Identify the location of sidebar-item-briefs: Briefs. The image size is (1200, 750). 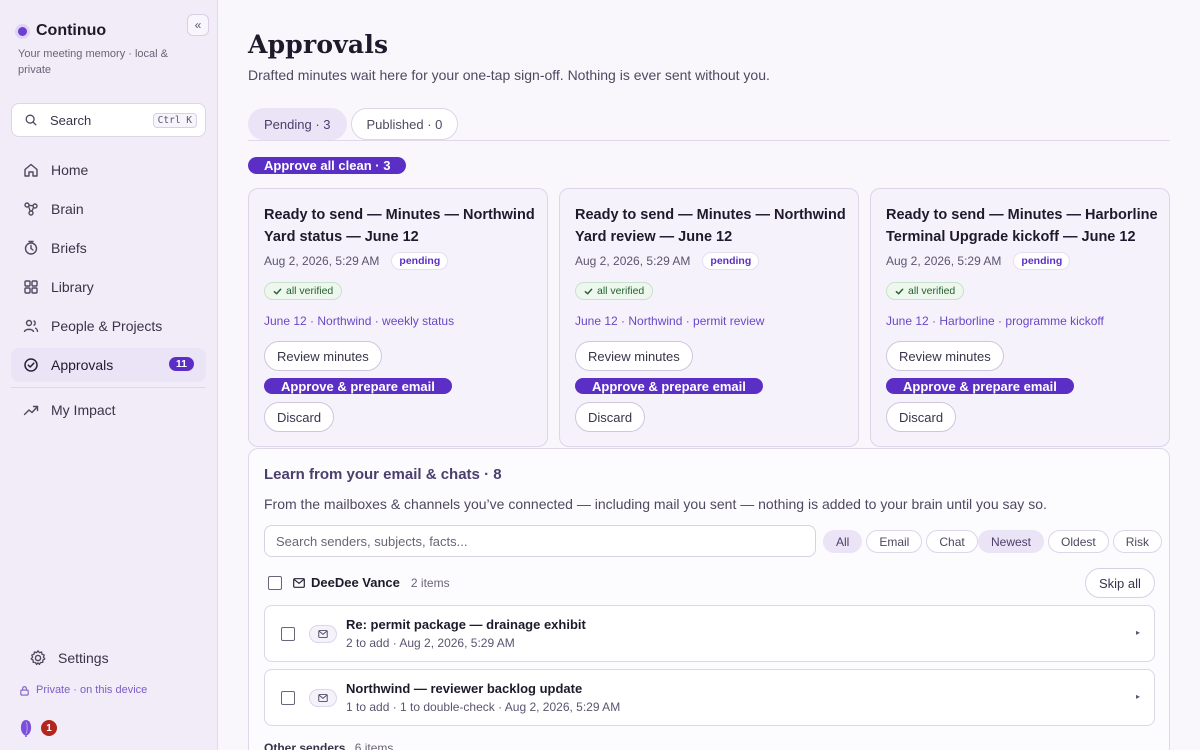
(108, 248).